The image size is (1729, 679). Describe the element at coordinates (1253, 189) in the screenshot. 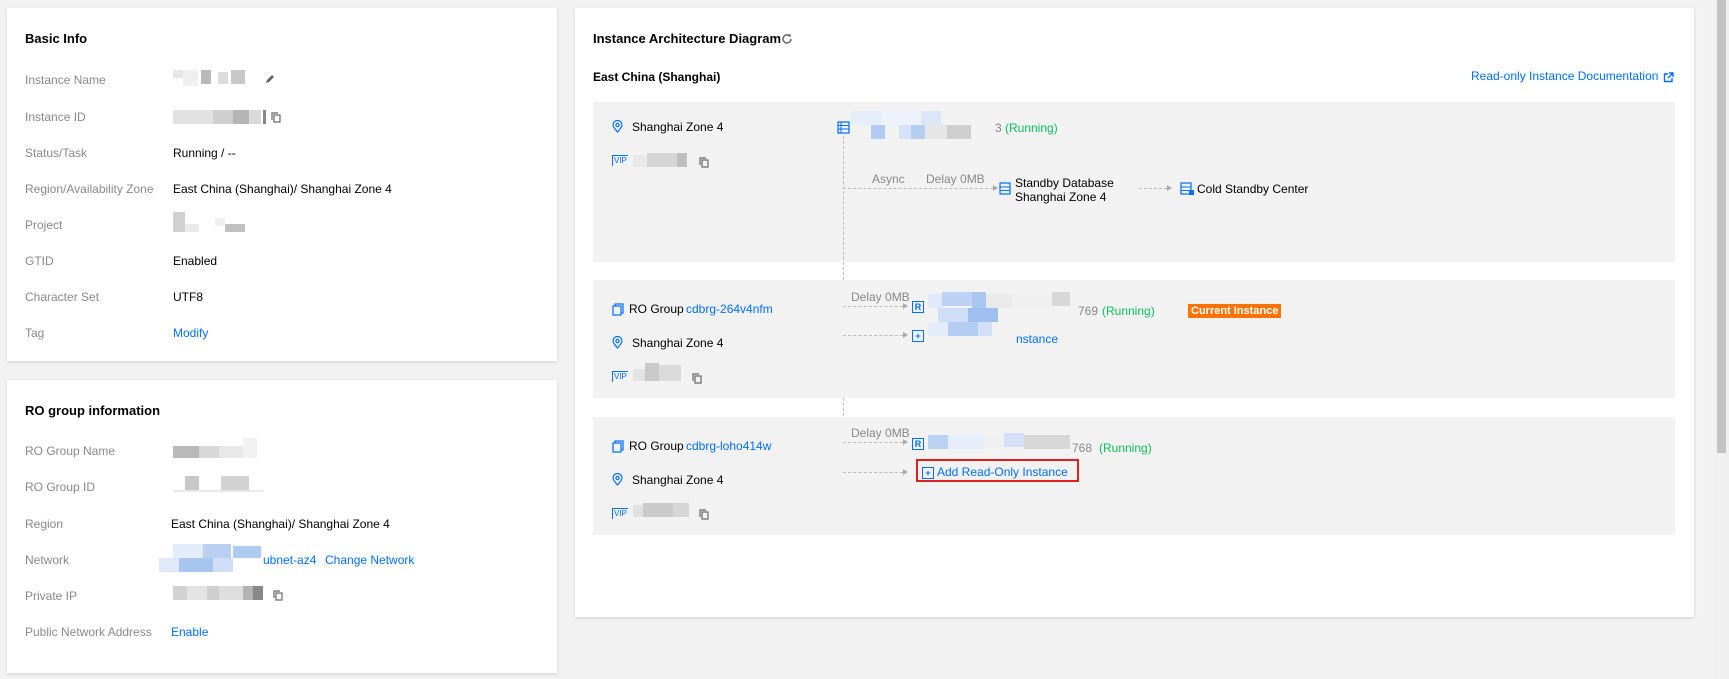

I see `cold-standby-label: Cold Standby Center` at that location.